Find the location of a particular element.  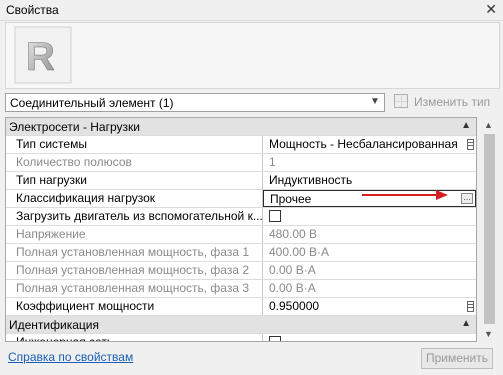

property-value: 480.00 В is located at coordinates (293, 234).